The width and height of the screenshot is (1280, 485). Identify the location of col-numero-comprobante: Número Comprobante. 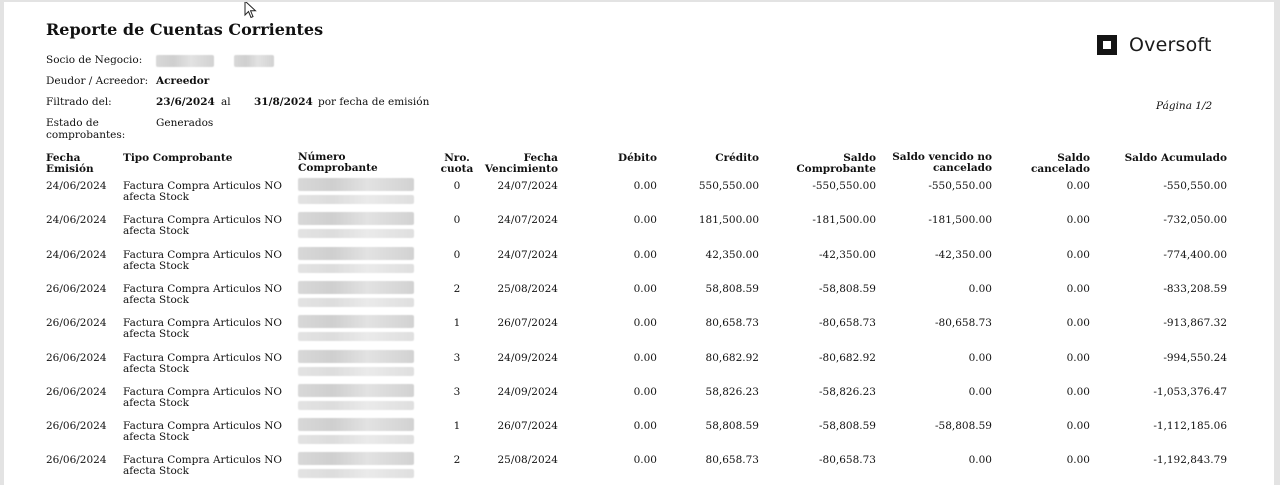
(338, 162).